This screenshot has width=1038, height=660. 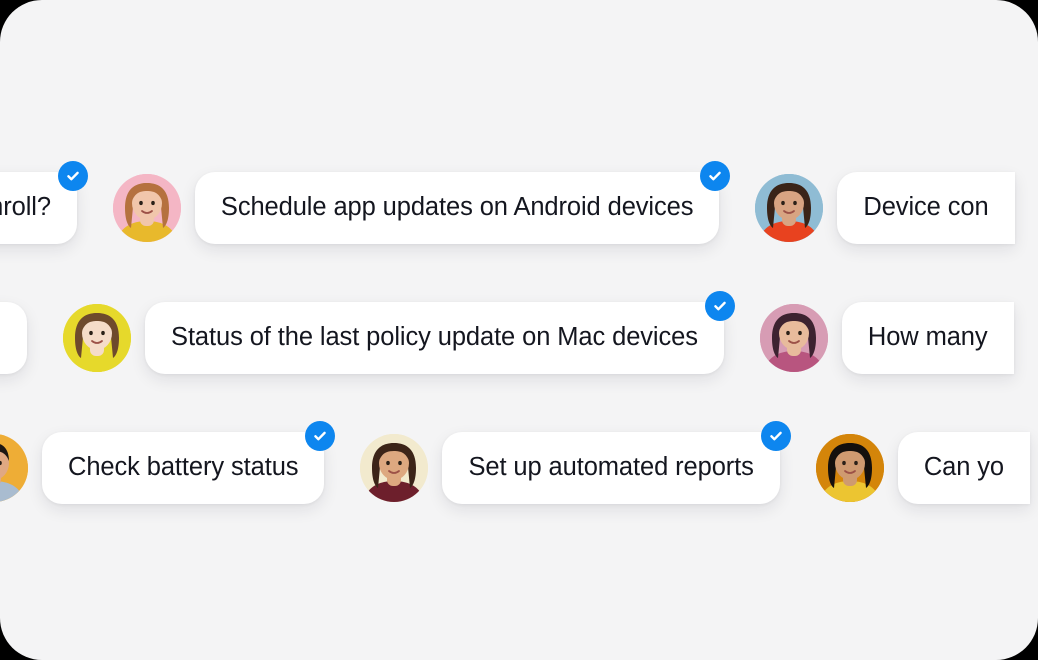 What do you see at coordinates (849, 468) in the screenshot?
I see `avatar-woman-dark-hair` at bounding box center [849, 468].